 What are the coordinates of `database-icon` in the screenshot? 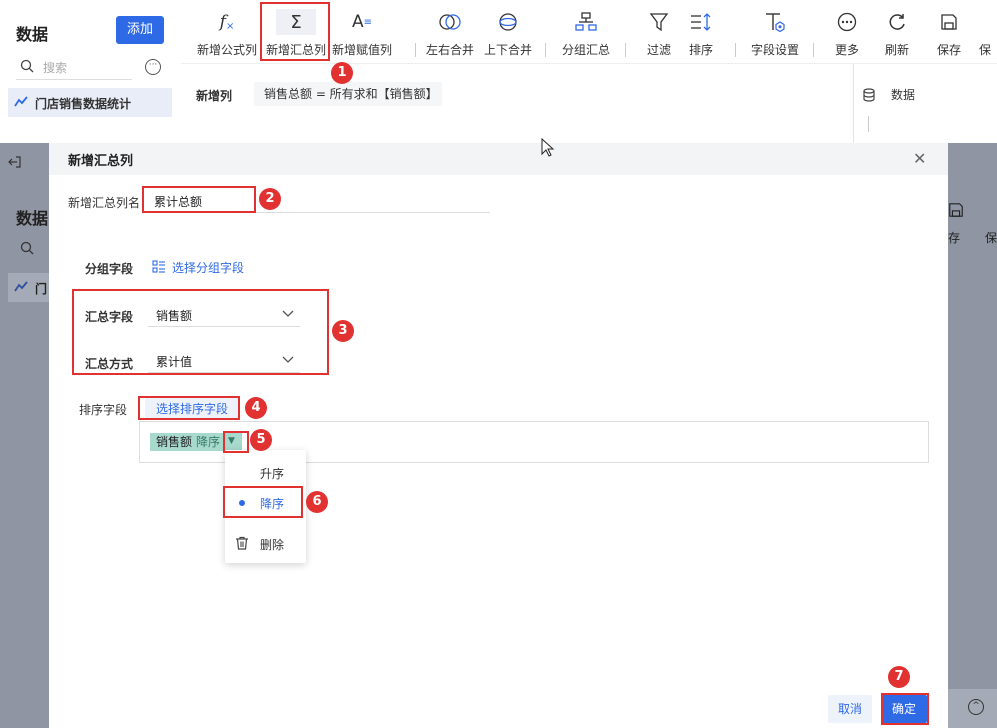 It's located at (869, 95).